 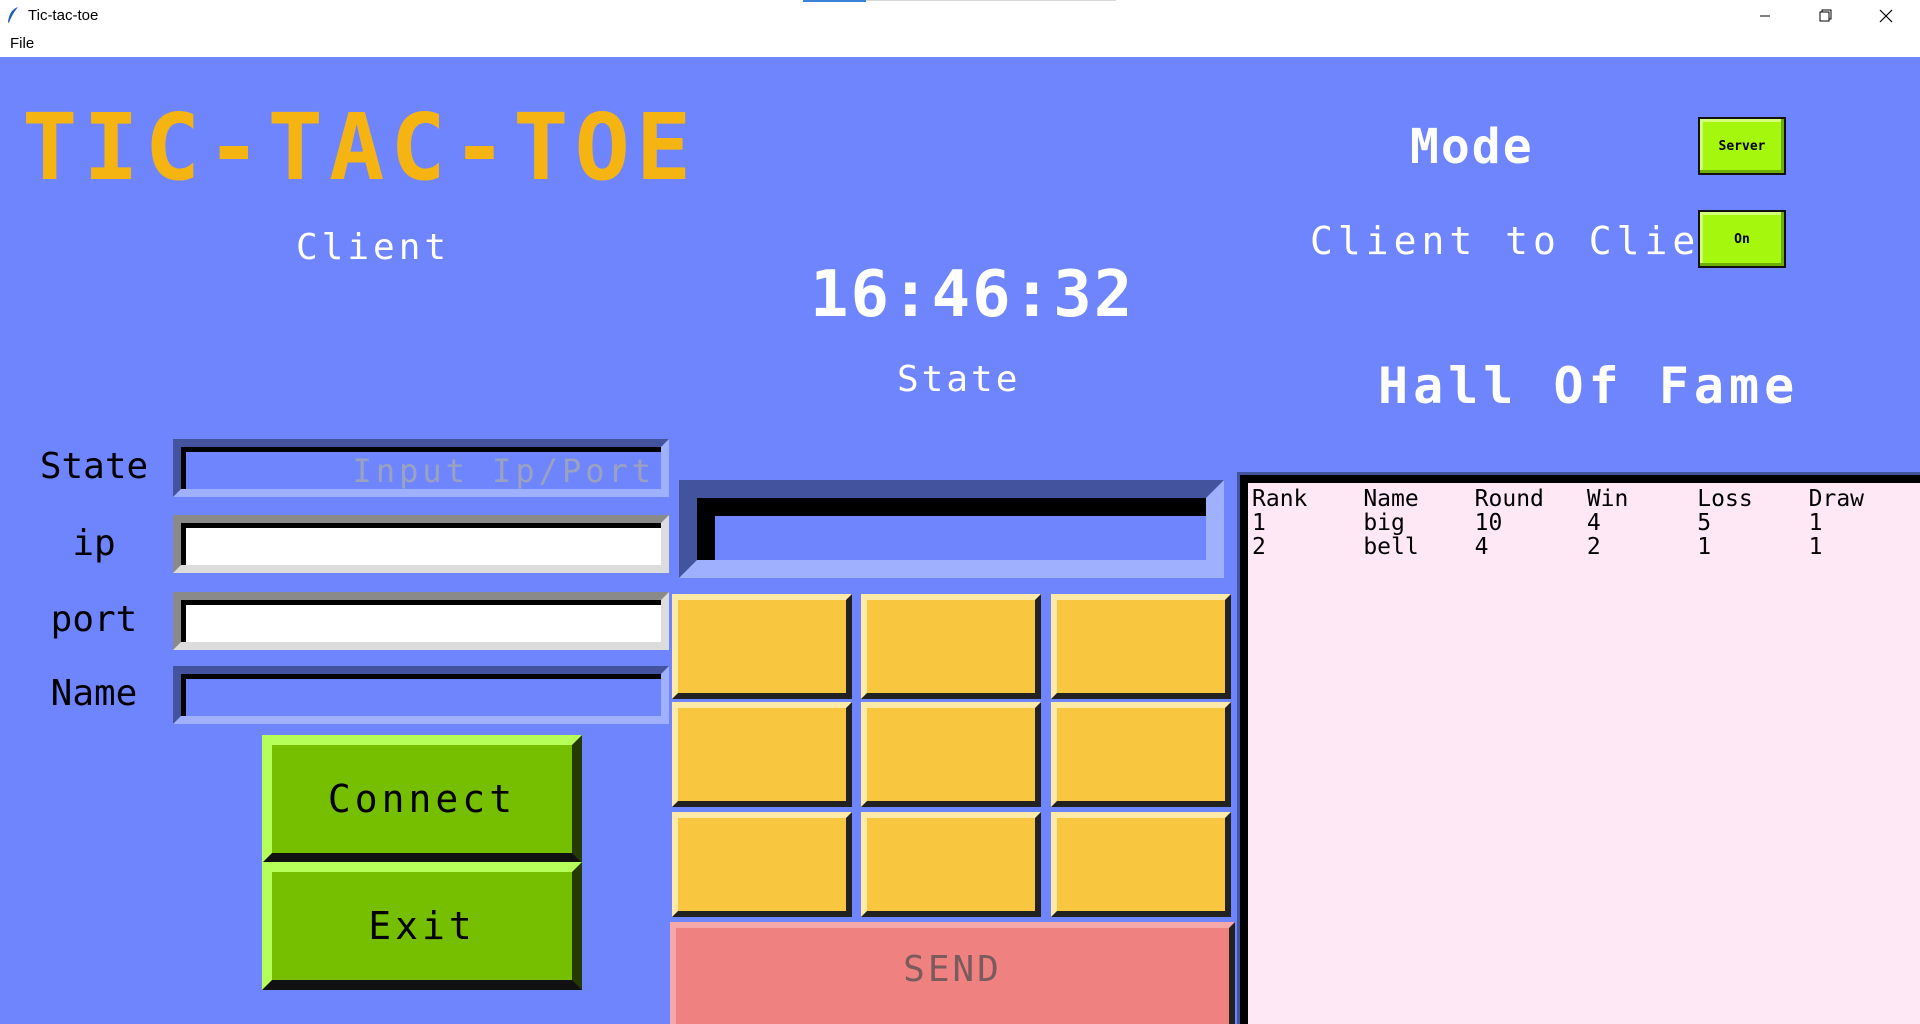 I want to click on col-rank: Rank, so click(x=1280, y=499).